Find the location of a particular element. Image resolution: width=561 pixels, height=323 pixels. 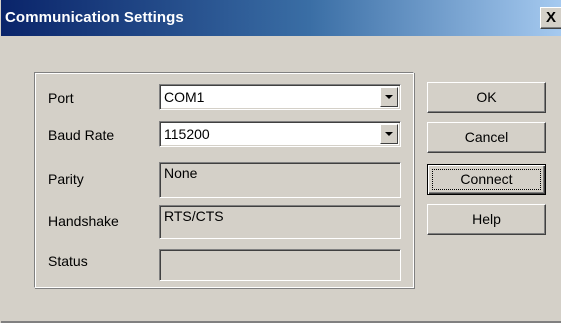

parity-label: Parity is located at coordinates (66, 179).